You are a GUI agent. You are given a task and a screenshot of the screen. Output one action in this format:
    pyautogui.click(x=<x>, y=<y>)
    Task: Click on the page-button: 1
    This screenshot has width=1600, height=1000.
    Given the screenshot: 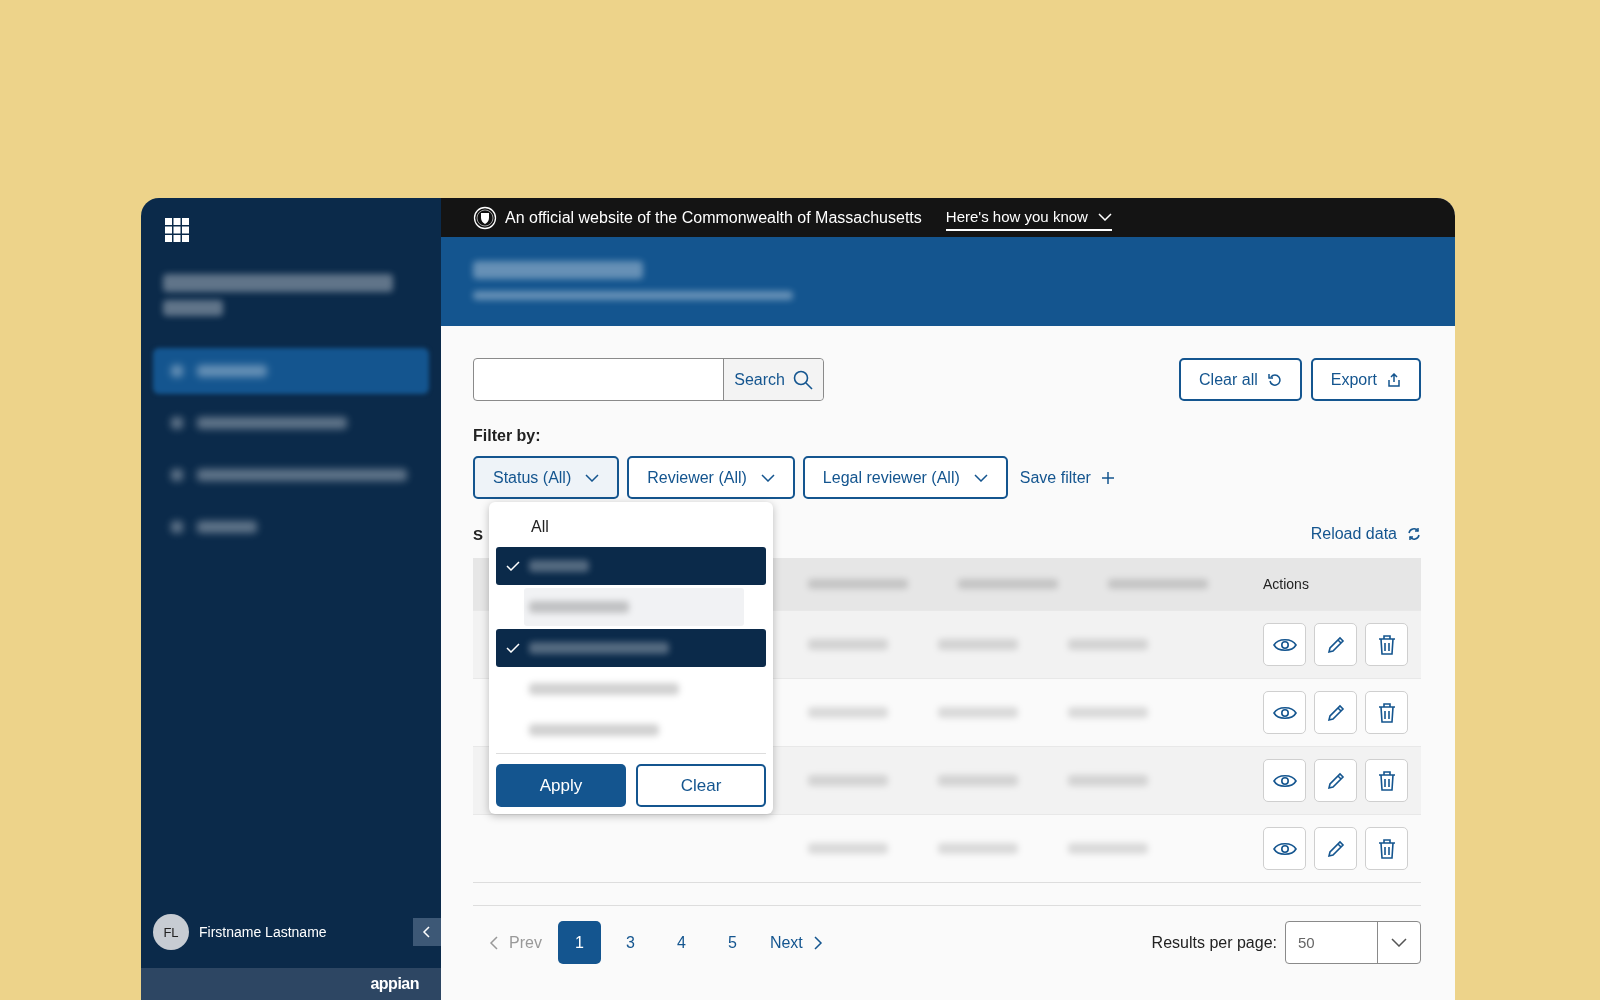 What is the action you would take?
    pyautogui.click(x=579, y=942)
    